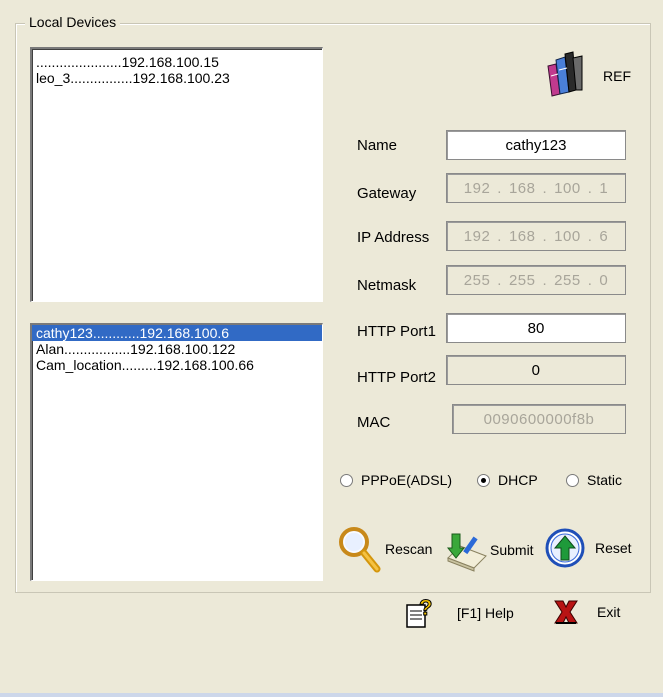 This screenshot has height=697, width=663. Describe the element at coordinates (617, 76) in the screenshot. I see `ref-label: REF` at that location.